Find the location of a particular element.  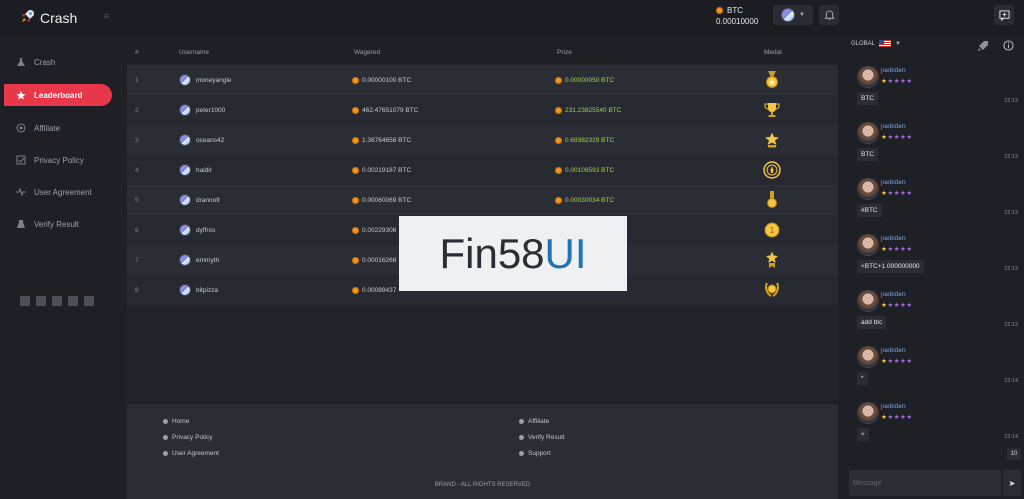

sidebar-item-verify-result: Verify Result is located at coordinates (58, 224).